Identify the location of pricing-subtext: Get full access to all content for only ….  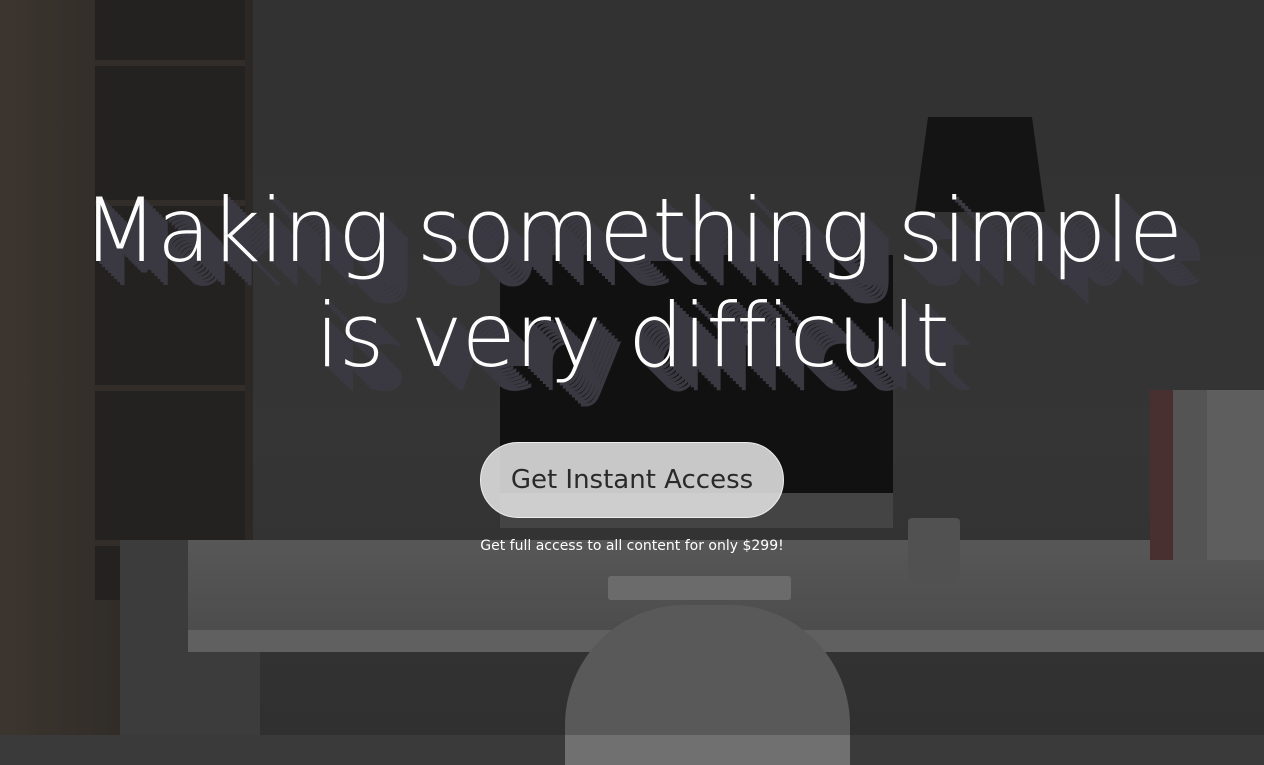
(632, 546).